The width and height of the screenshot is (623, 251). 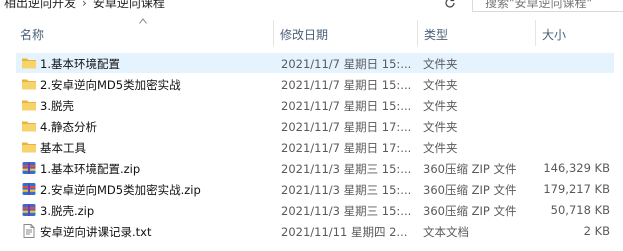 I want to click on file-row: 4.静态分析 2021/11/7 星期日 17:... 文件夹, so click(x=315, y=126).